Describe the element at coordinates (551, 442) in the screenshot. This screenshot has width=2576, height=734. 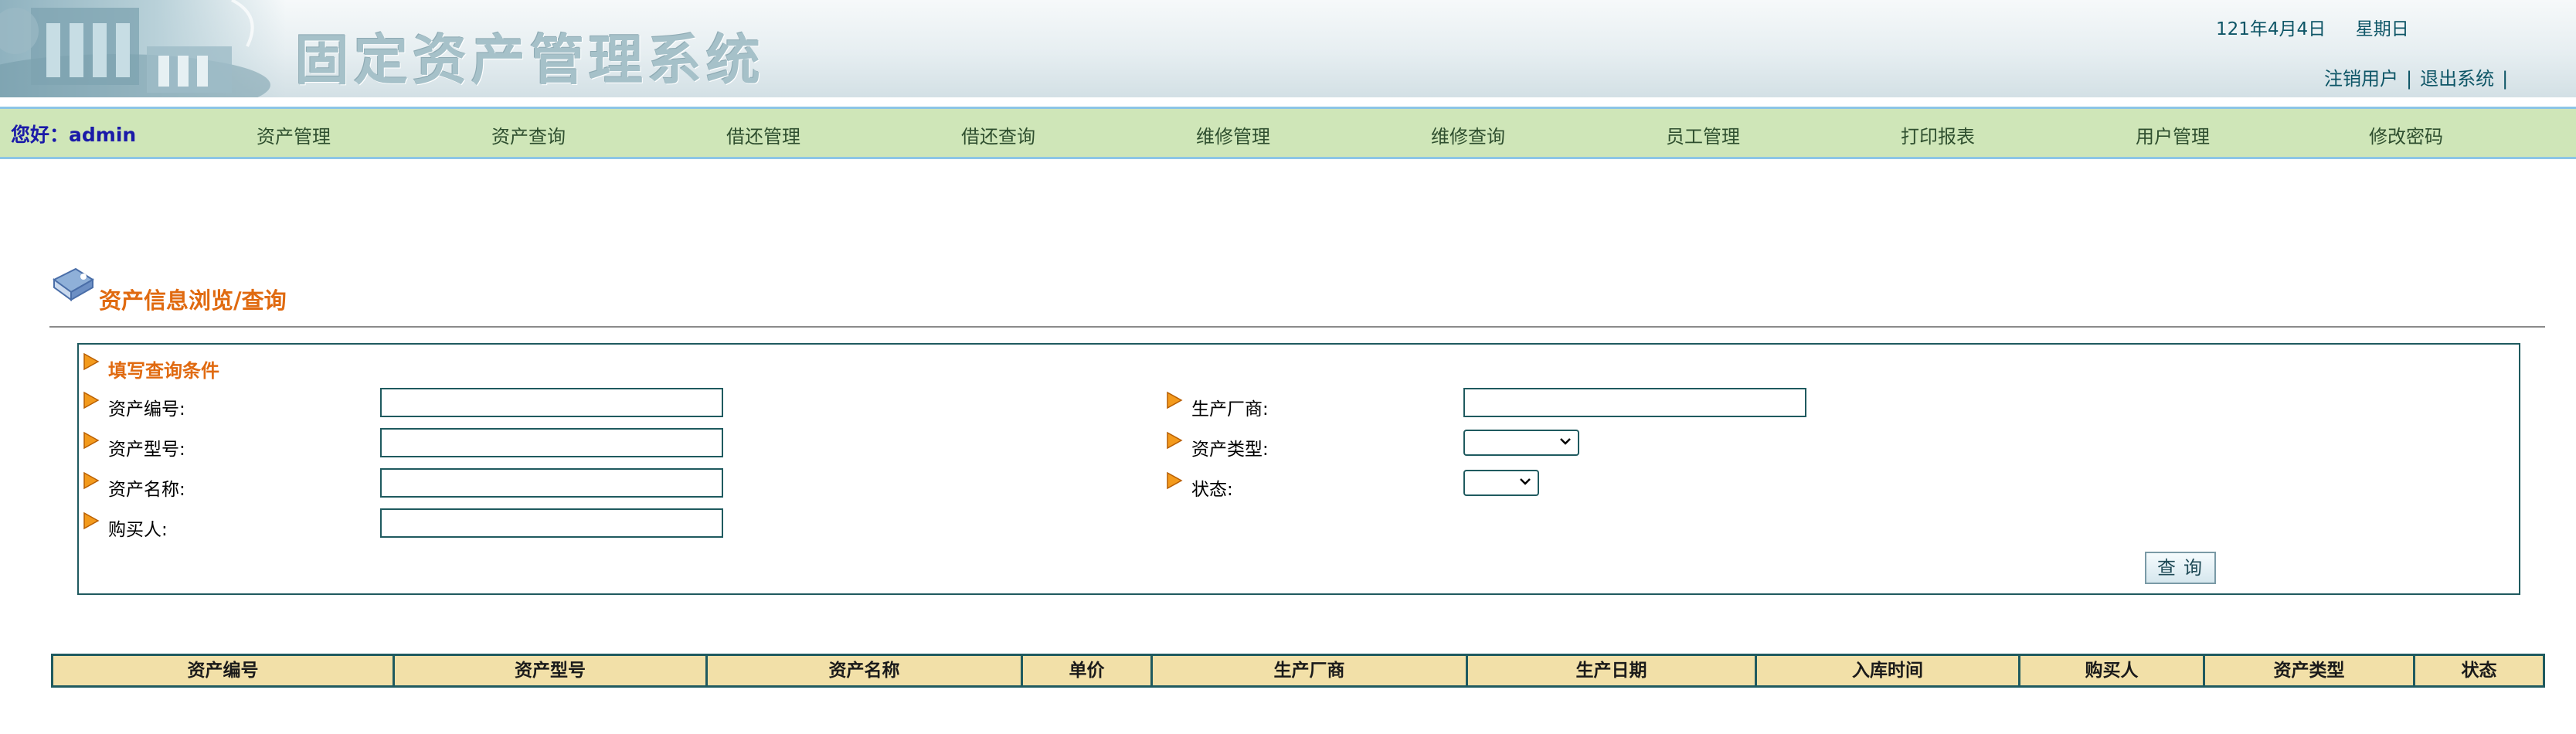
I see `asset-model-input` at that location.